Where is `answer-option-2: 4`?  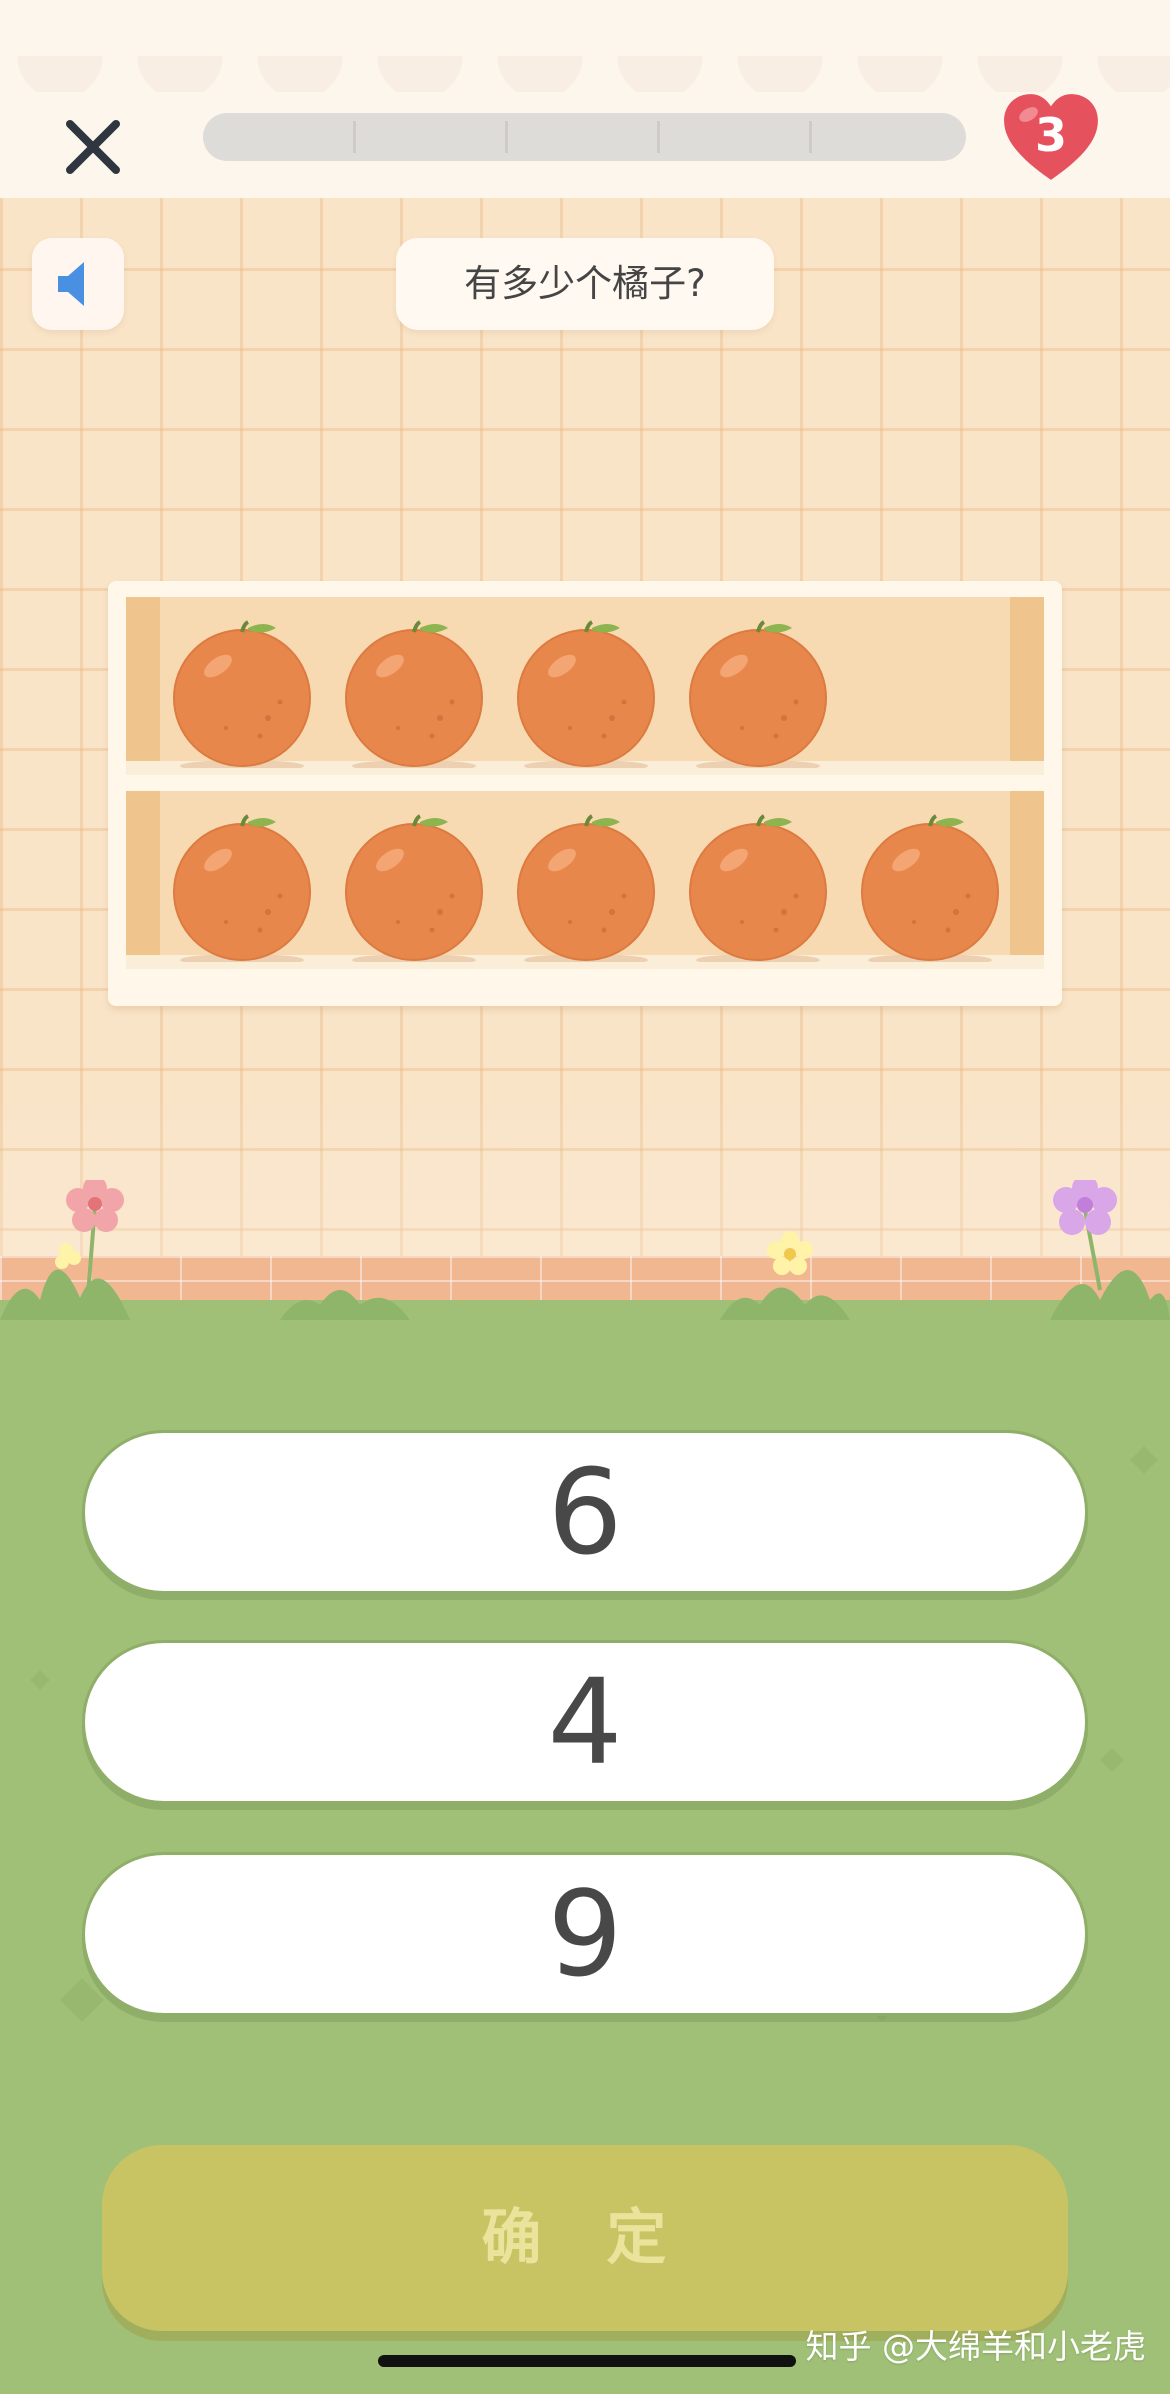 answer-option-2: 4 is located at coordinates (585, 1722).